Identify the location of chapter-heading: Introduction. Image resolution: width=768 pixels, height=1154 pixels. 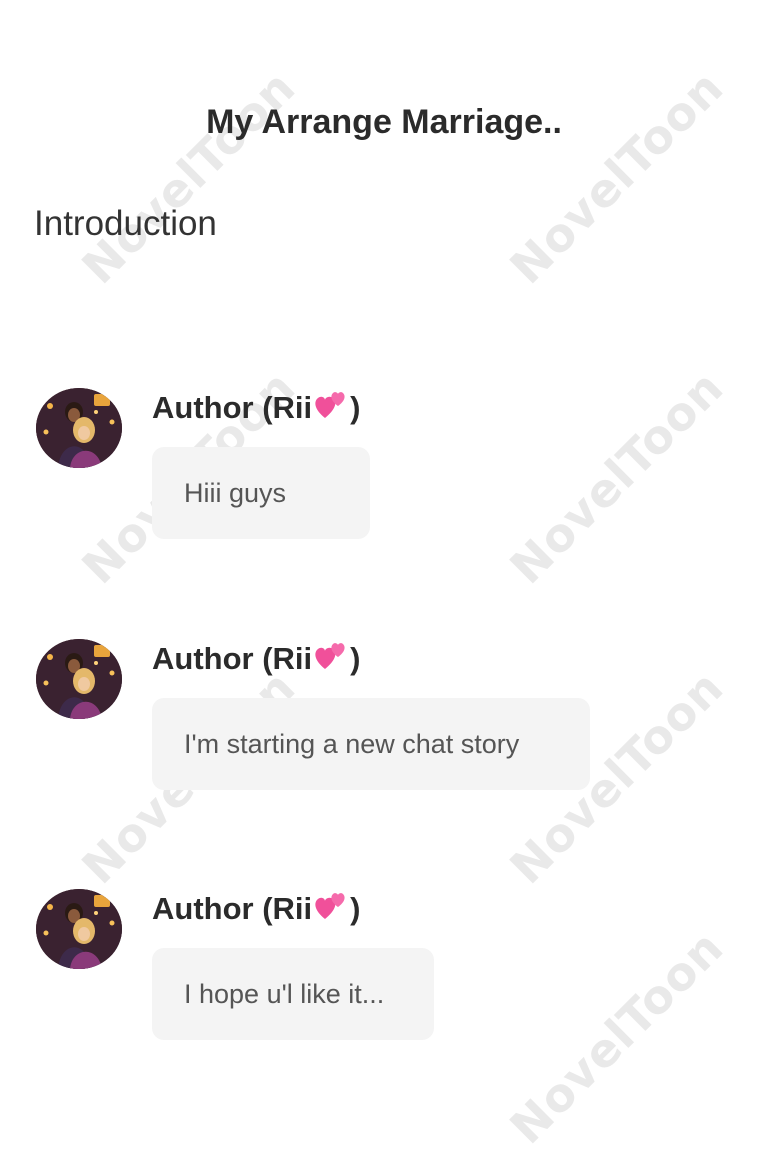
(125, 223).